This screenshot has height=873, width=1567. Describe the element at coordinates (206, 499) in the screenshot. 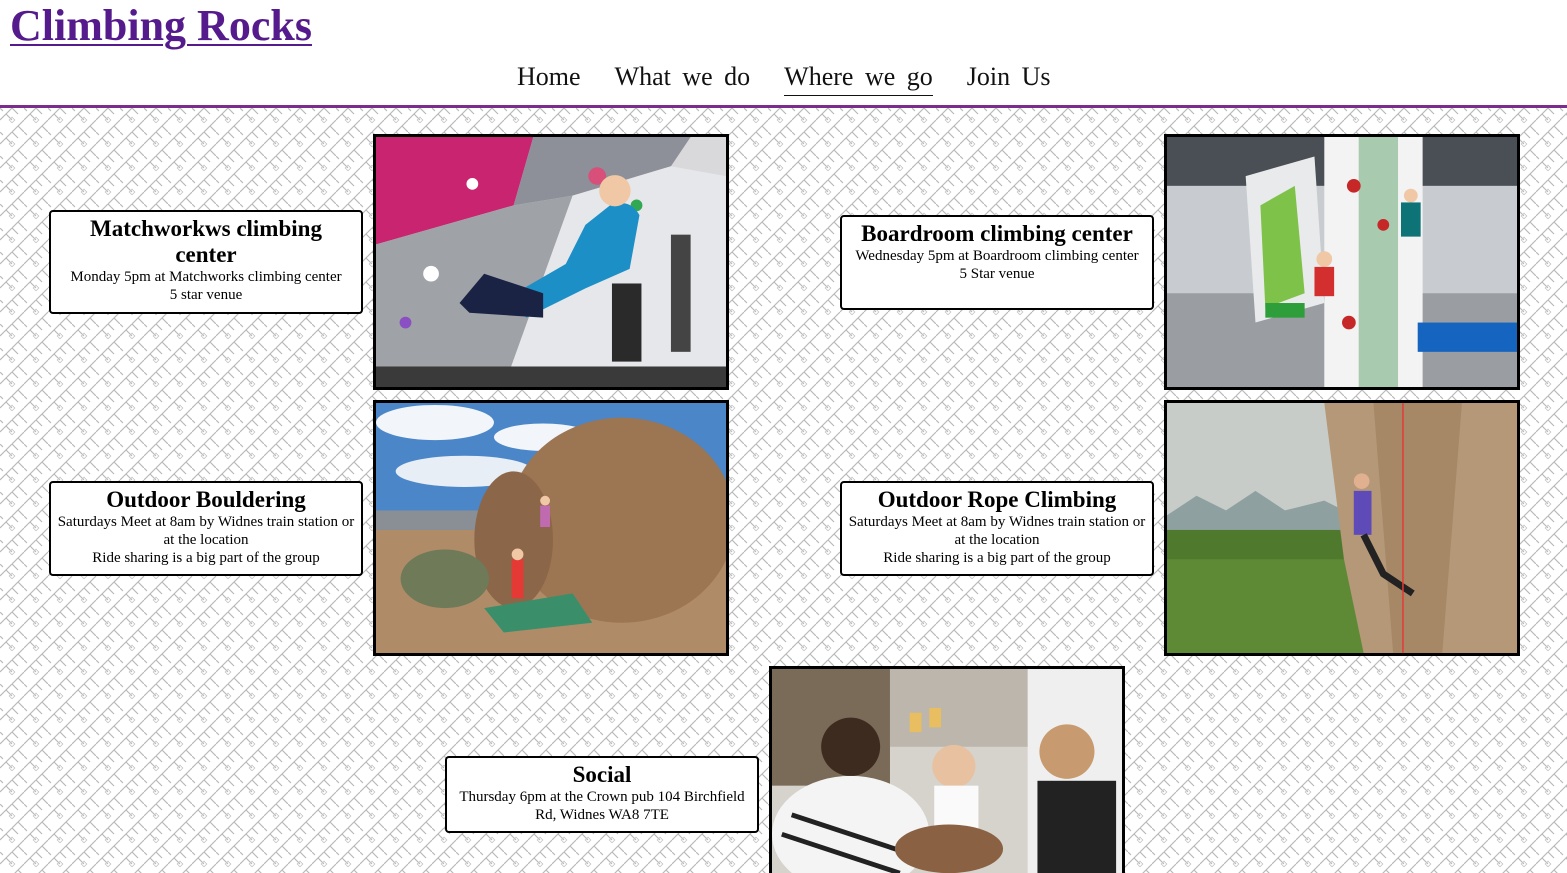

I see `location-title: Outdoor Bouldering` at that location.